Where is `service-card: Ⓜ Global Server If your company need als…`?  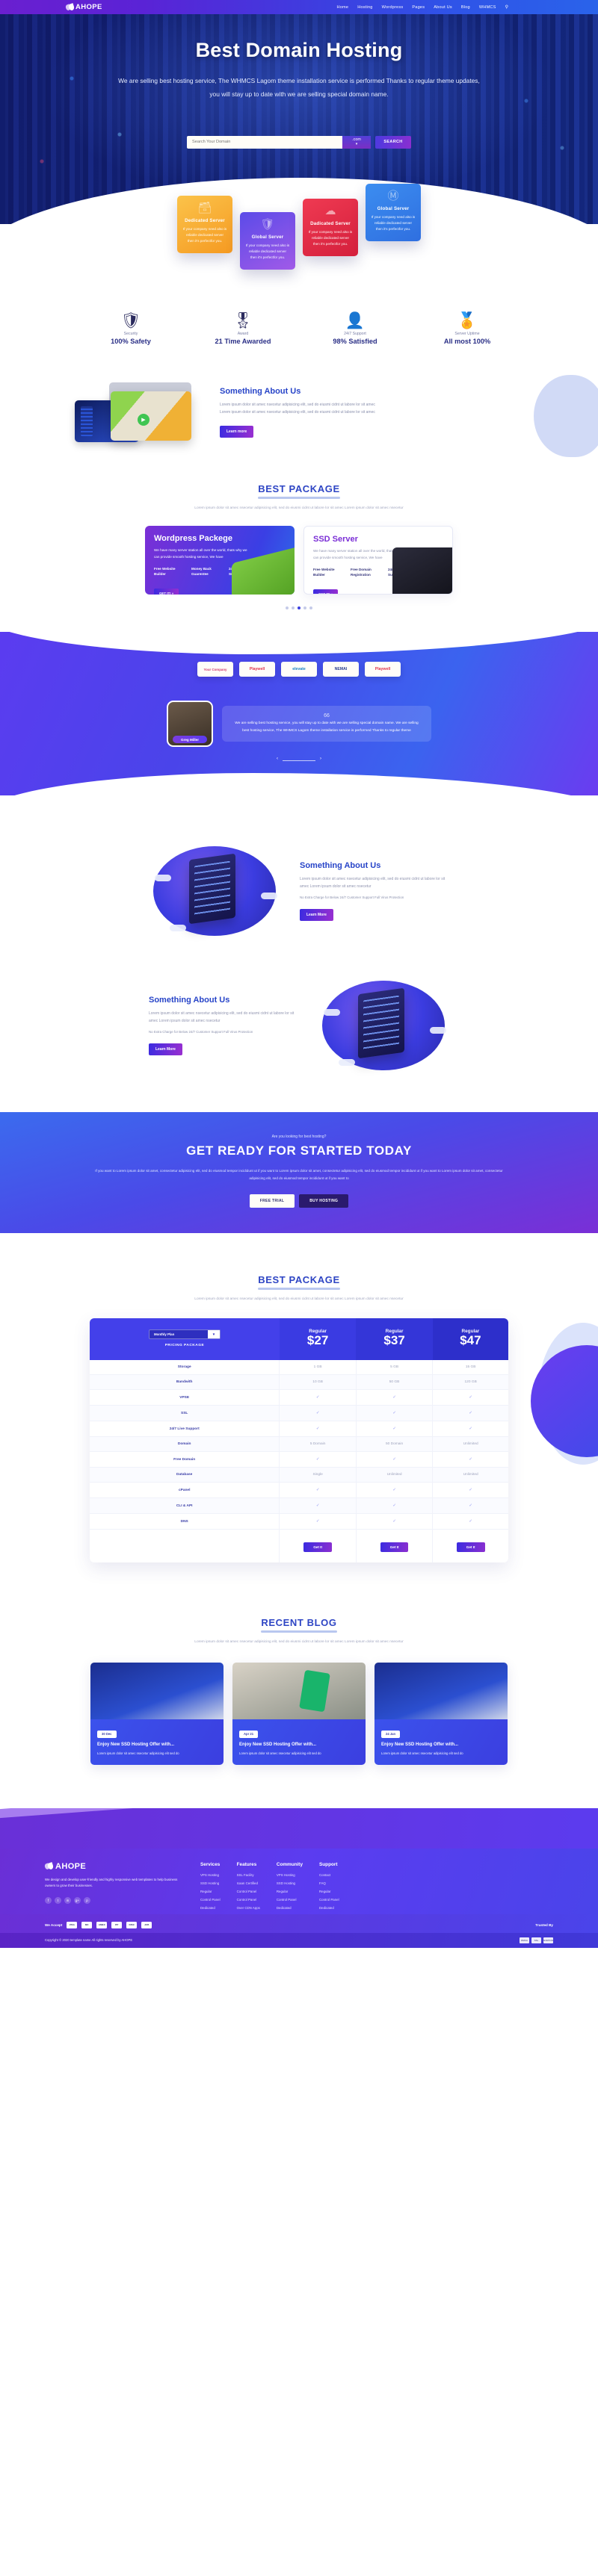
service-card: Ⓜ Global Server If your company need als… is located at coordinates (393, 213).